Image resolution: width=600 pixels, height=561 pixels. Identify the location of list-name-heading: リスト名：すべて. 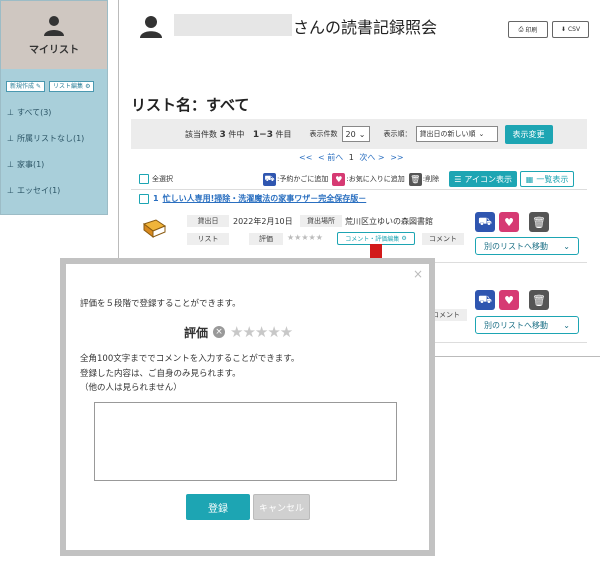
(190, 105).